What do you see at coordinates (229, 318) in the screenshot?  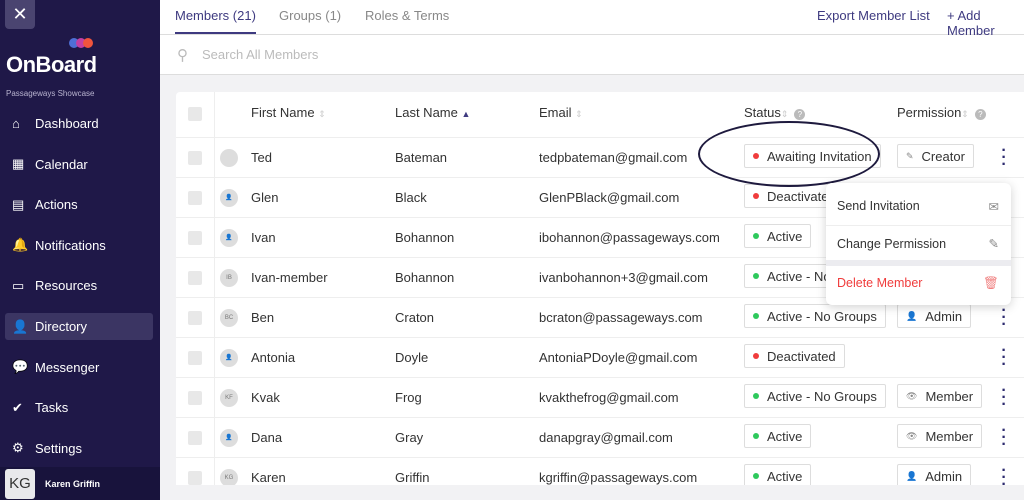 I see `avatar: BC` at bounding box center [229, 318].